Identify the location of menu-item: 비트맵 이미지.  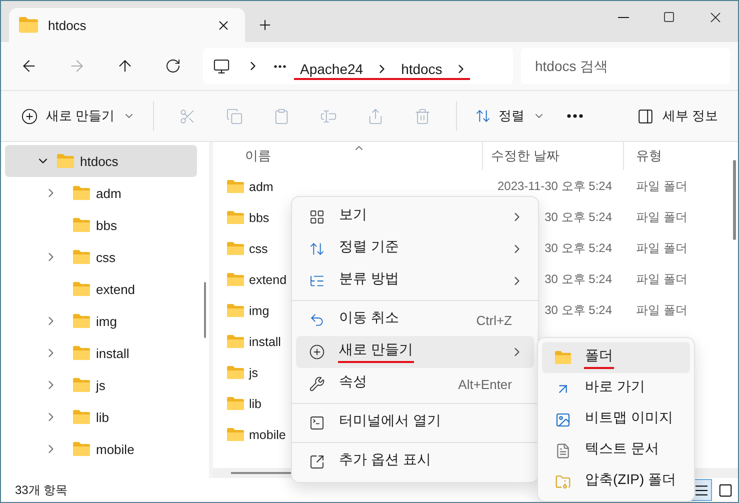
(616, 419).